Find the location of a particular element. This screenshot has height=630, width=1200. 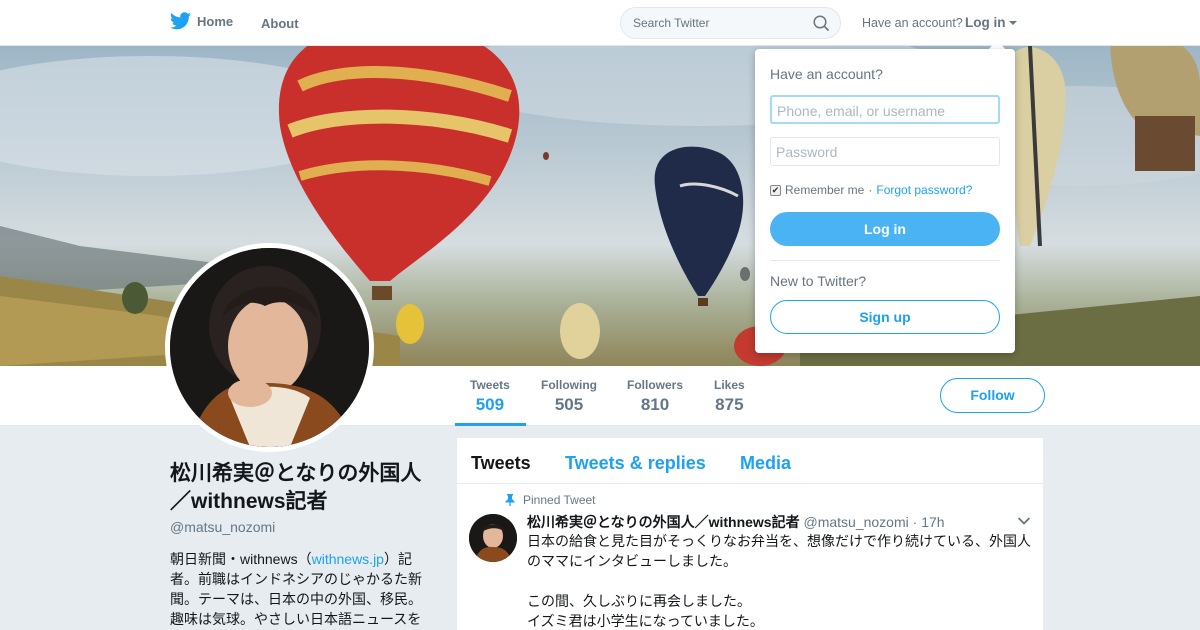

profile-name: 松川希実＠となりの外国人／withnews記者 is located at coordinates (296, 487).